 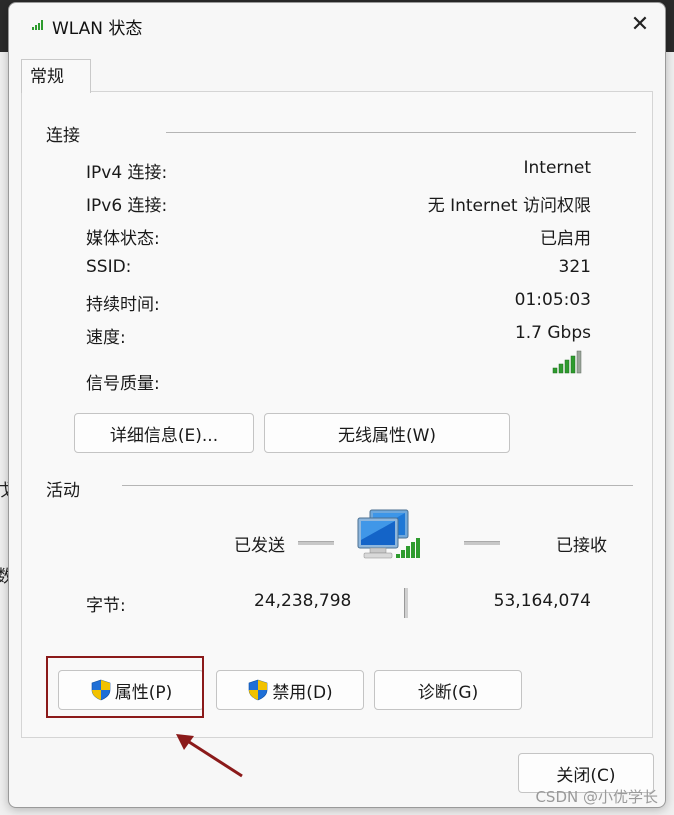 I want to click on annotation-highlight-box, so click(x=125, y=687).